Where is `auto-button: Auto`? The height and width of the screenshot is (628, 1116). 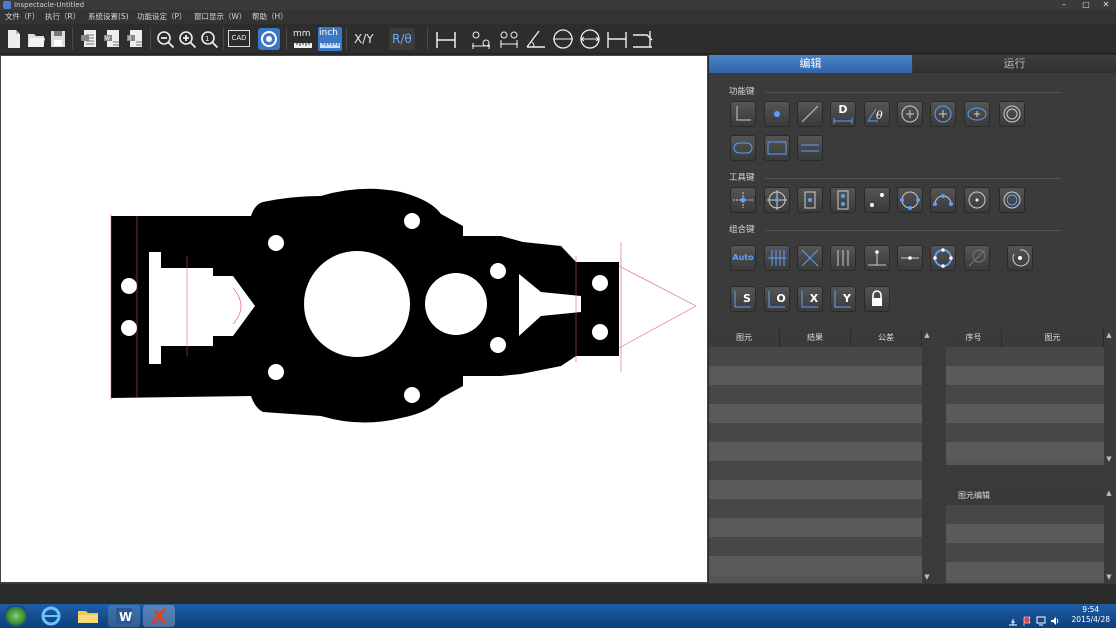
auto-button: Auto is located at coordinates (743, 258).